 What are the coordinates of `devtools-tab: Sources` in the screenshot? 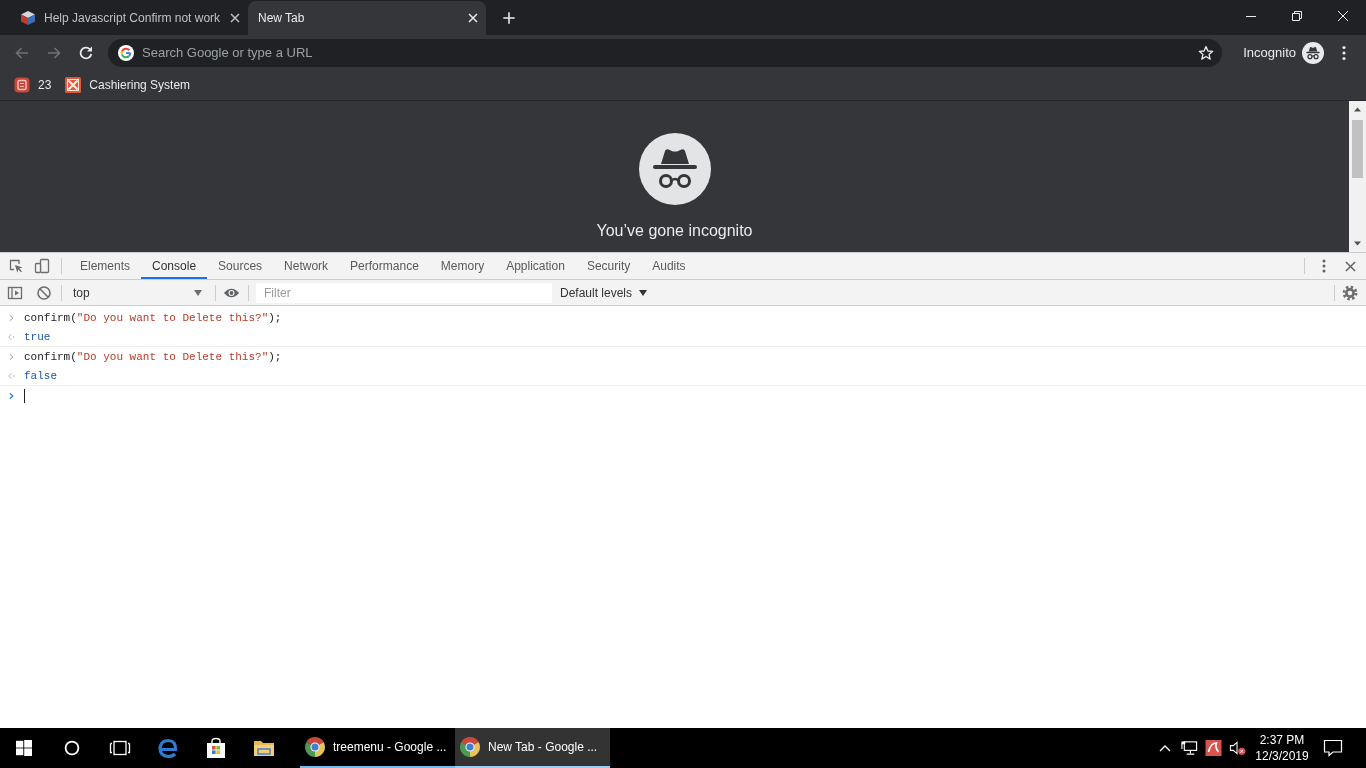 It's located at (240, 266).